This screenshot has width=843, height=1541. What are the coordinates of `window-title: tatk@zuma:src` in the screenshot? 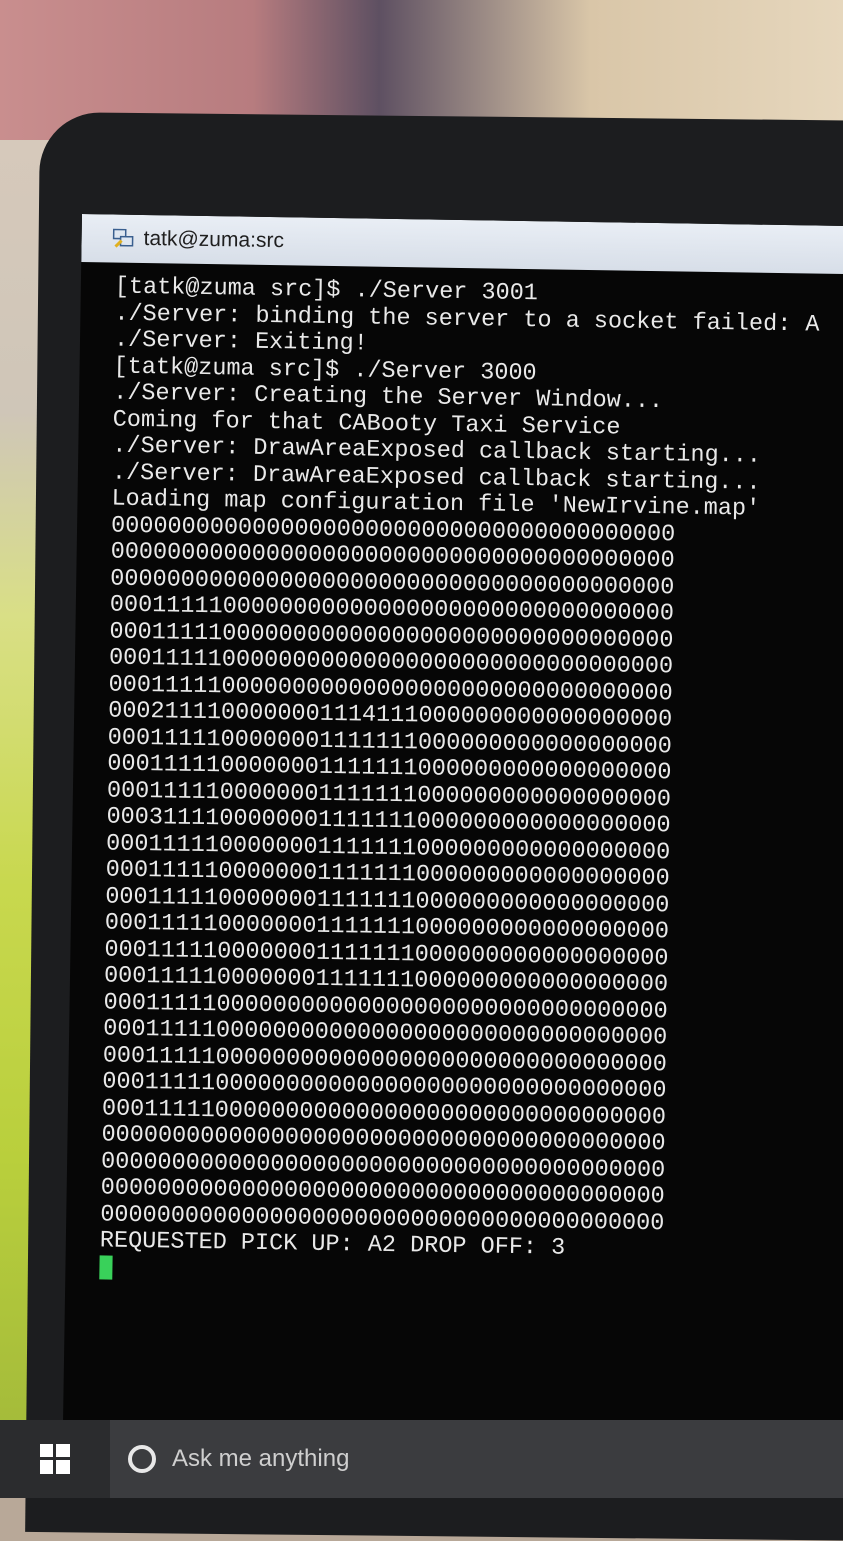 It's located at (214, 239).